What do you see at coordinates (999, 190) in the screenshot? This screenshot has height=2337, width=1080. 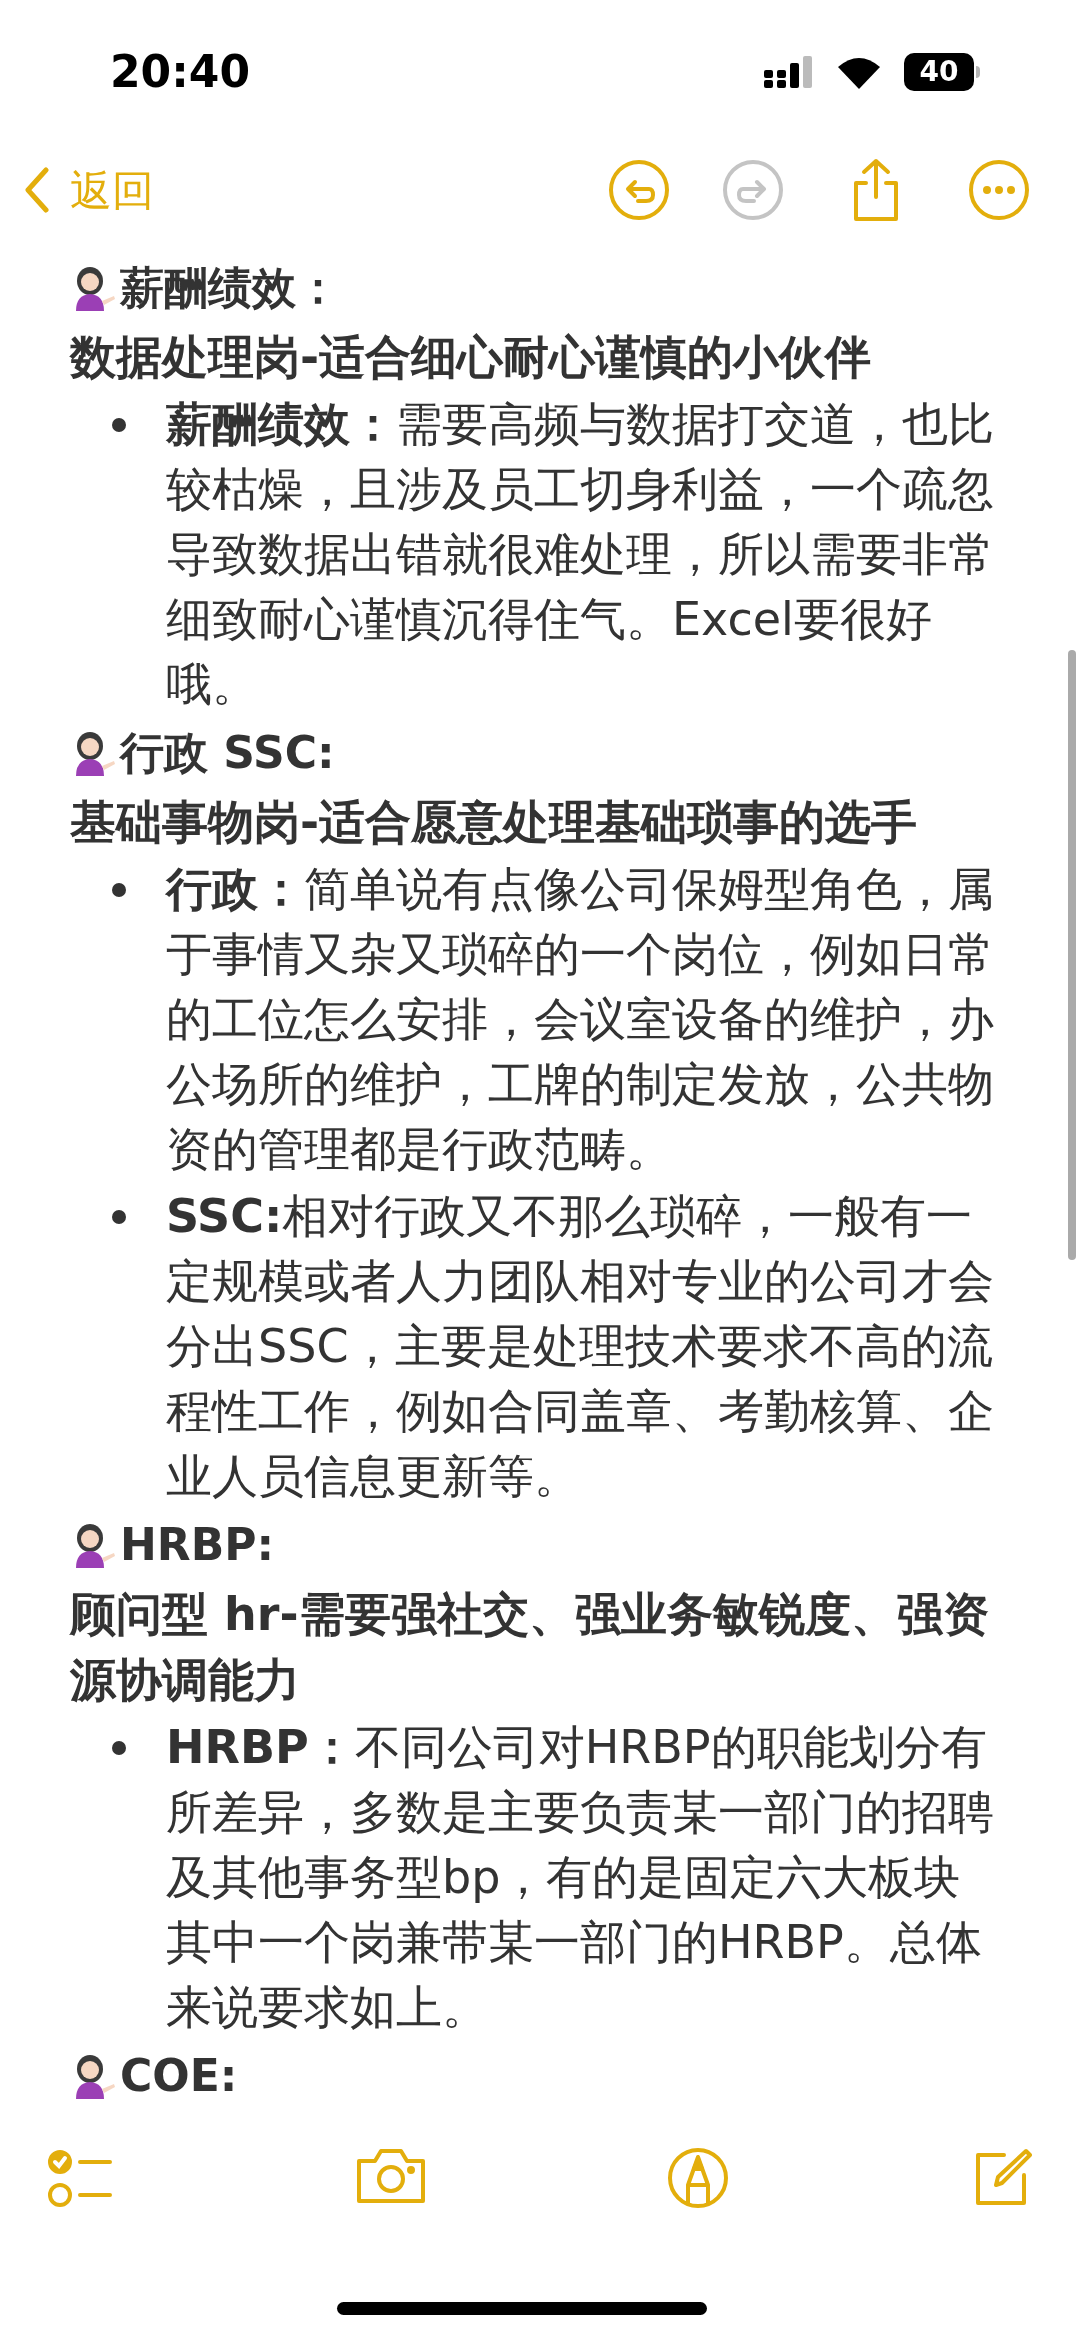 I see `more-icon` at bounding box center [999, 190].